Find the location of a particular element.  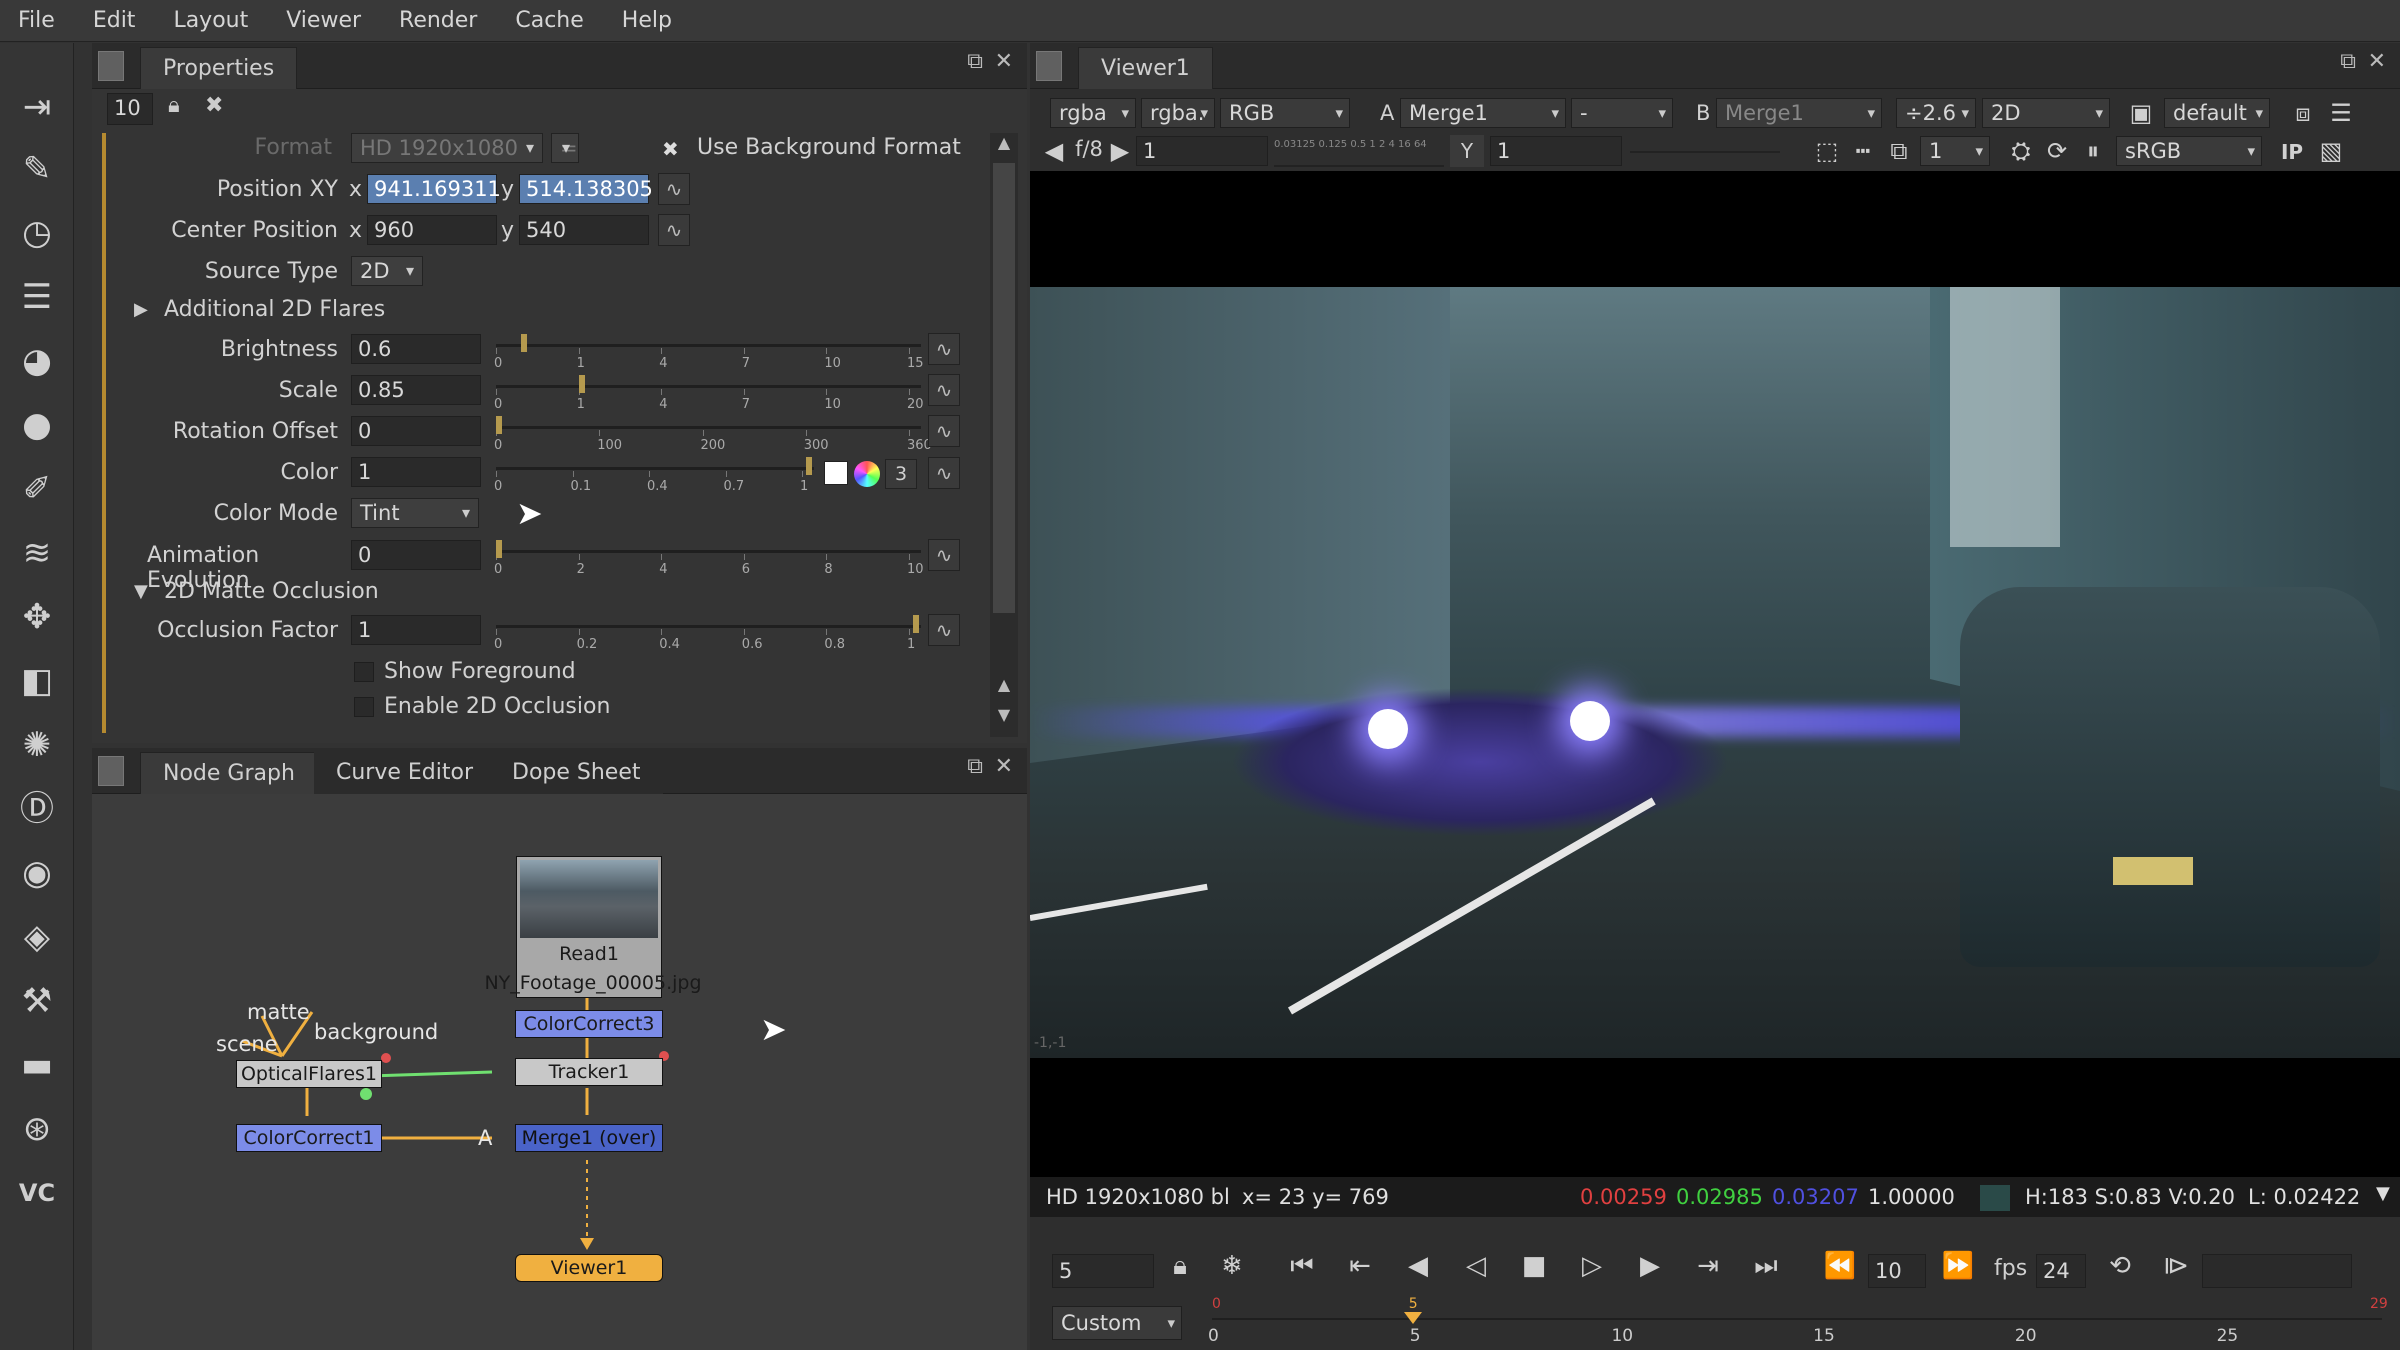

skip-back-icon: ⏪ is located at coordinates (1840, 1266).